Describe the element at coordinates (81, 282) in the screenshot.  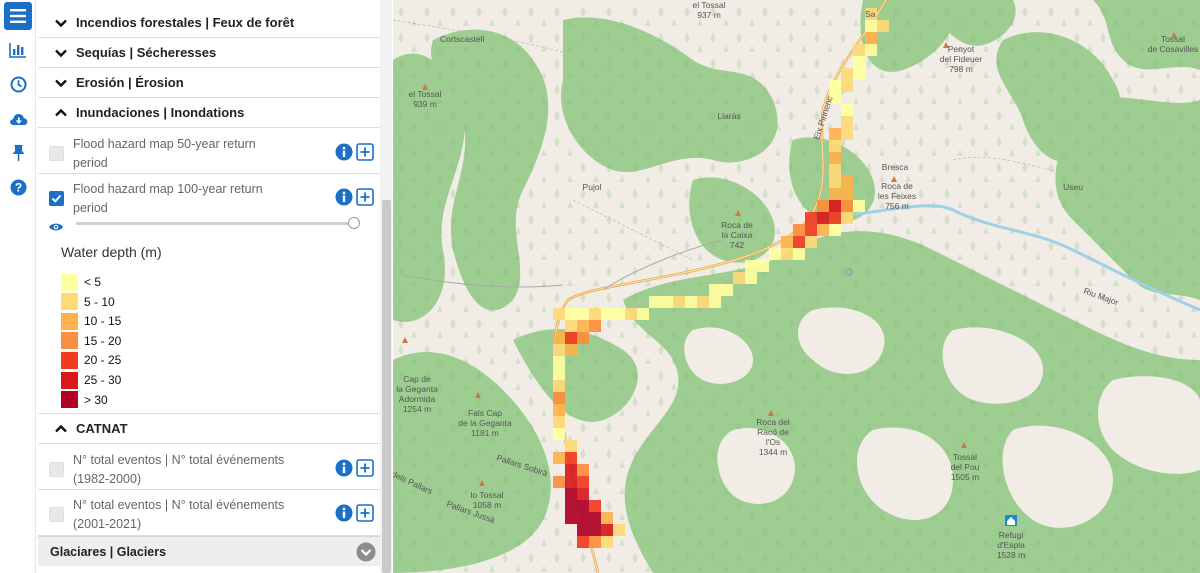
I see `legend-item: < 5` at that location.